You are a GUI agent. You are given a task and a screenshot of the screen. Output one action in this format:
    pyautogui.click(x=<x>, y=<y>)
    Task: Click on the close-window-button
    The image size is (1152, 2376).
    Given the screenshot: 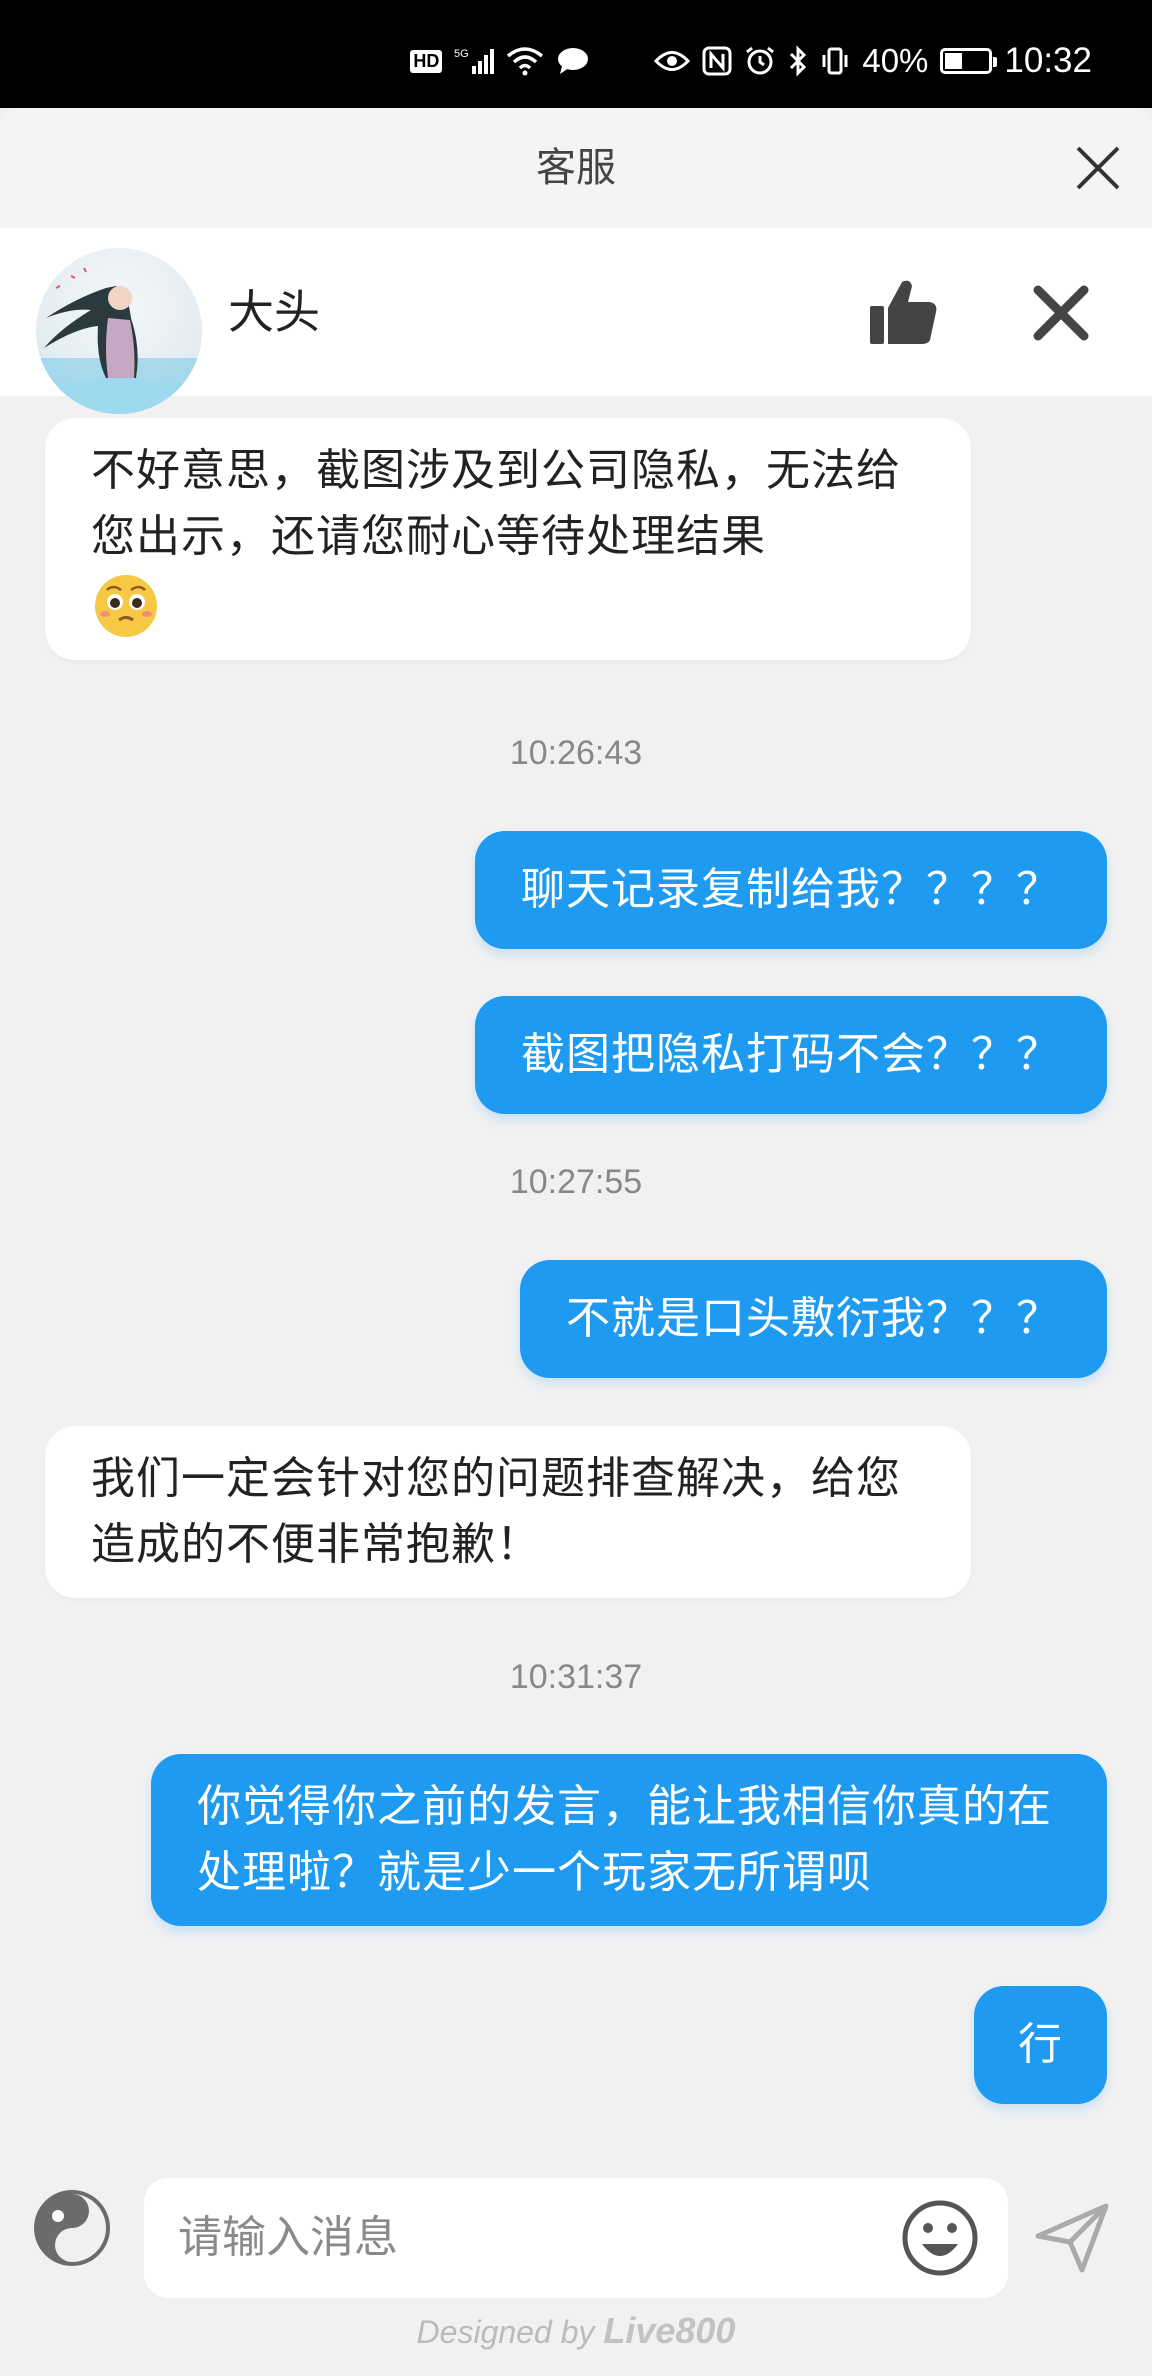 What is the action you would take?
    pyautogui.click(x=1098, y=168)
    